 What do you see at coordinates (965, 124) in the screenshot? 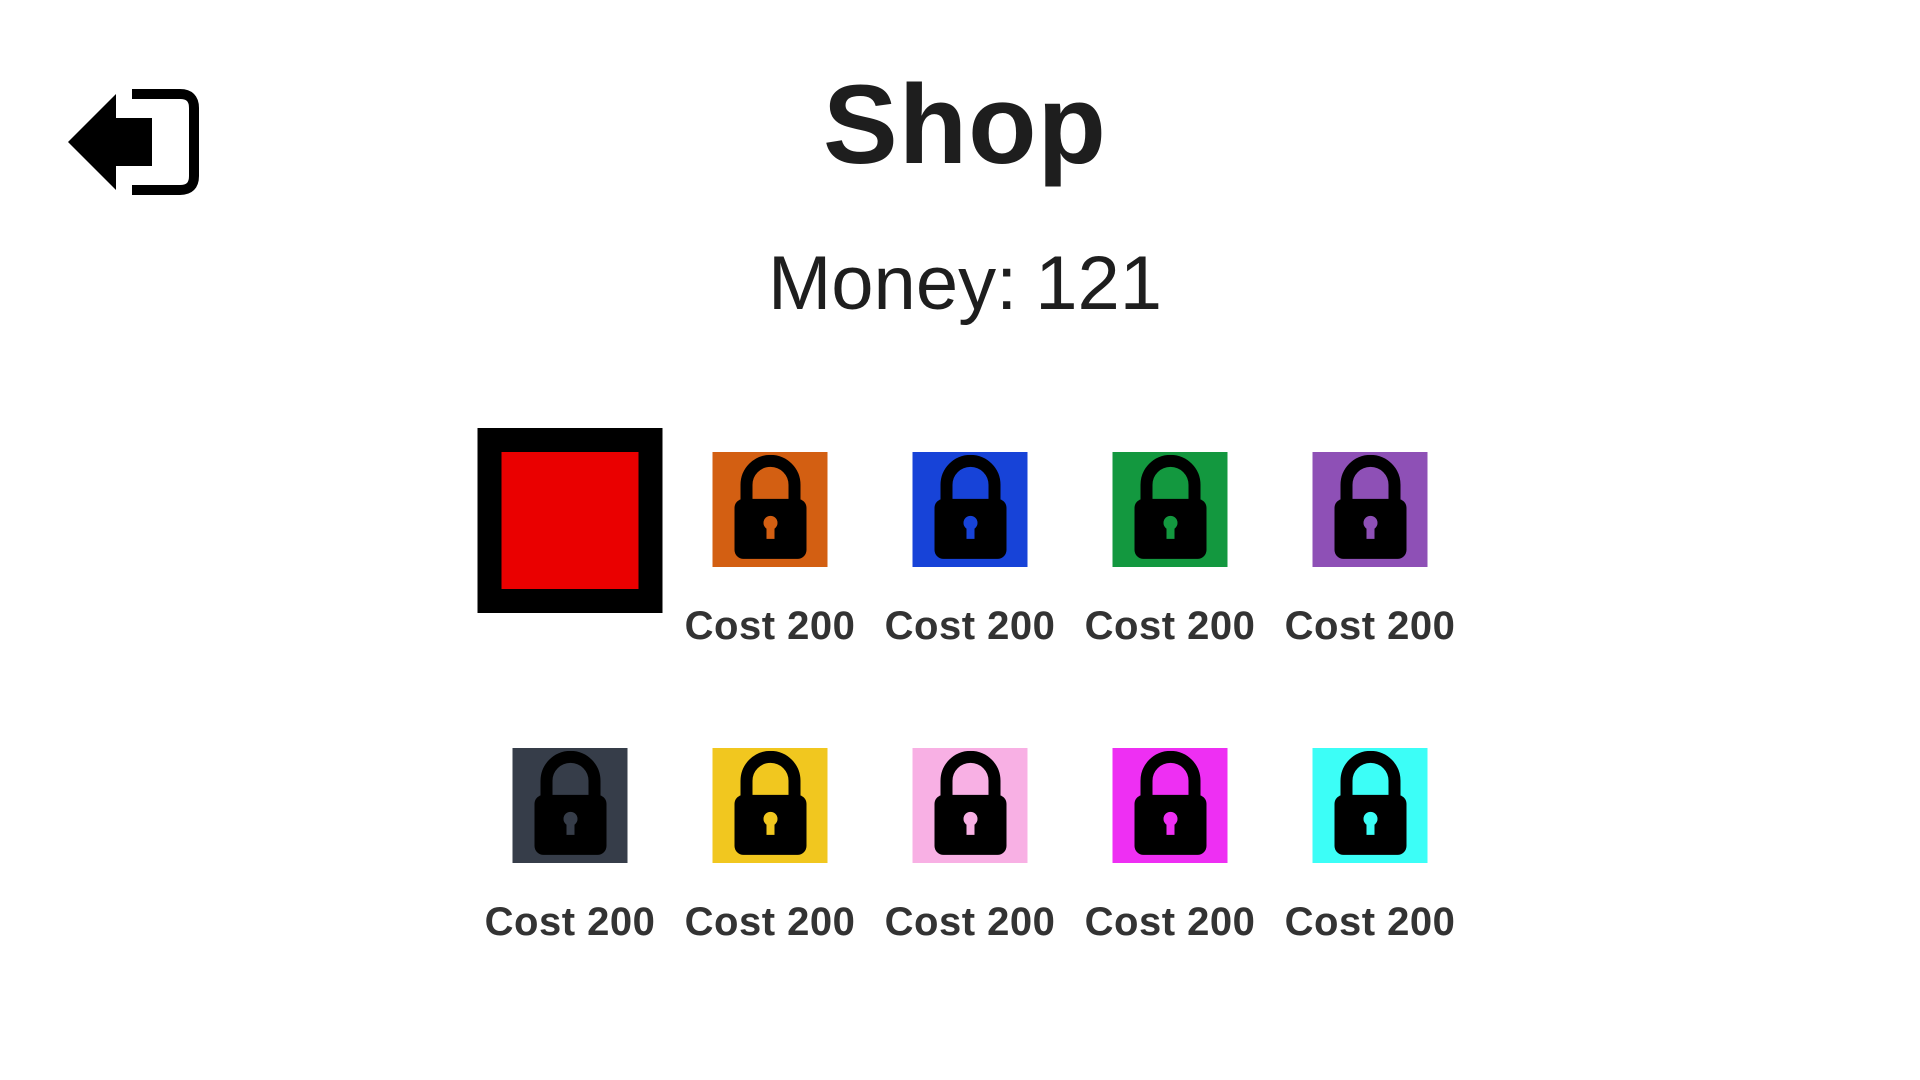
I see `page-title: Shop` at bounding box center [965, 124].